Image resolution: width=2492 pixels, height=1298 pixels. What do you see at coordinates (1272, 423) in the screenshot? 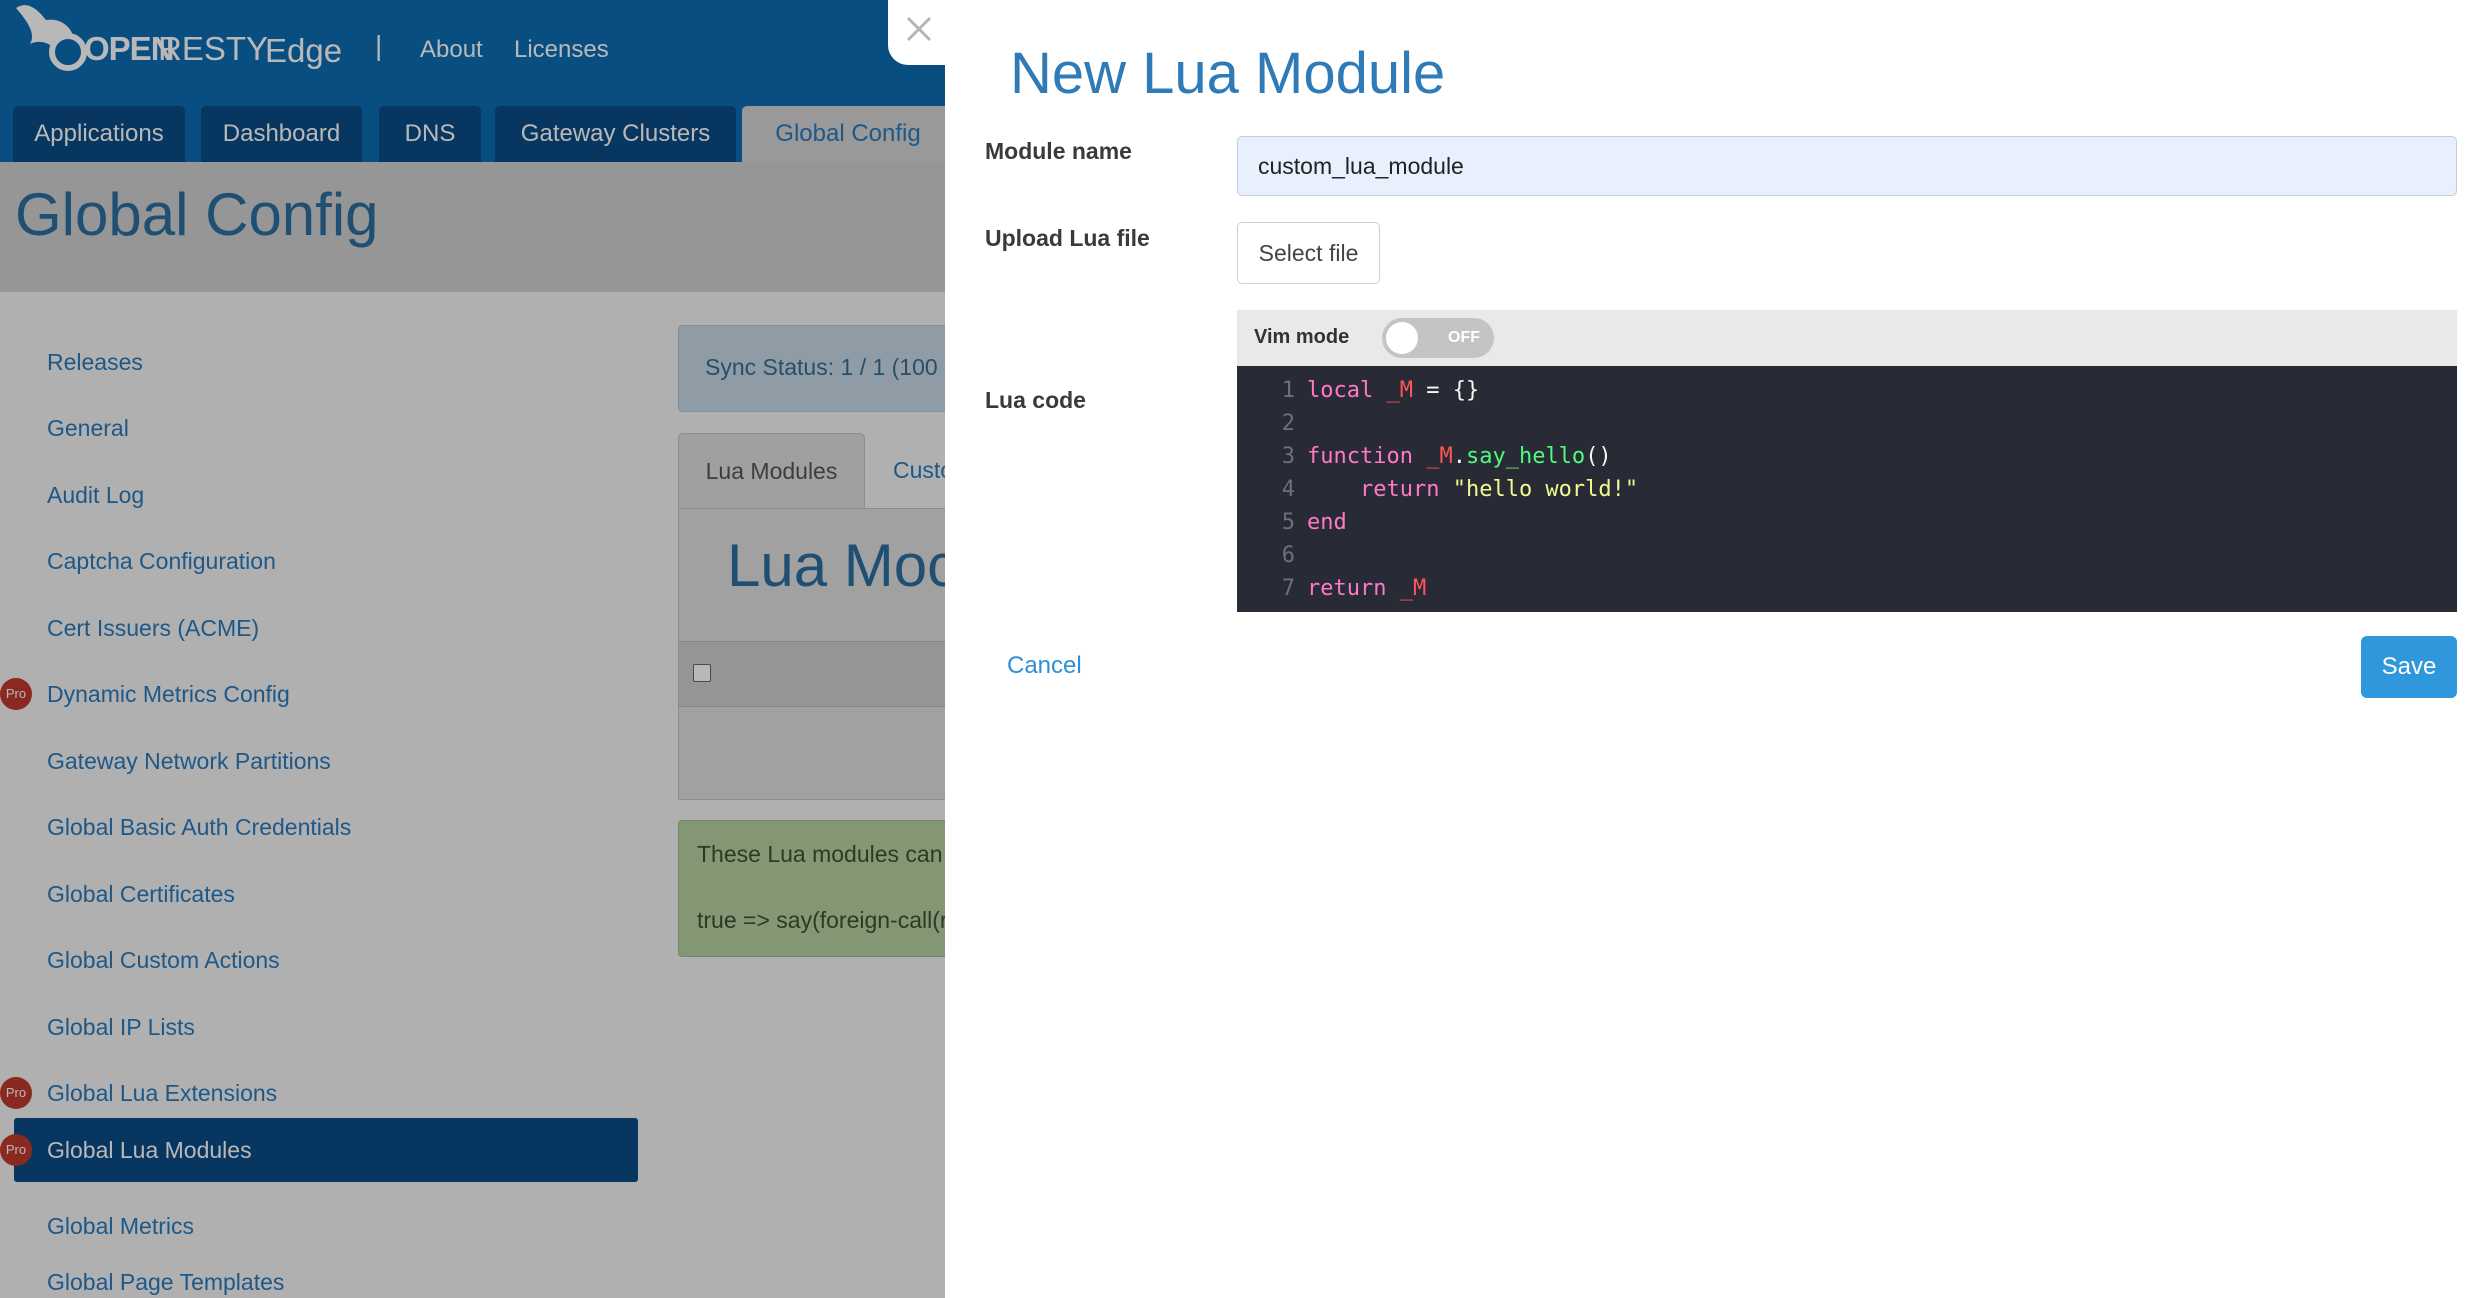
I see `code-line: 2` at bounding box center [1272, 423].